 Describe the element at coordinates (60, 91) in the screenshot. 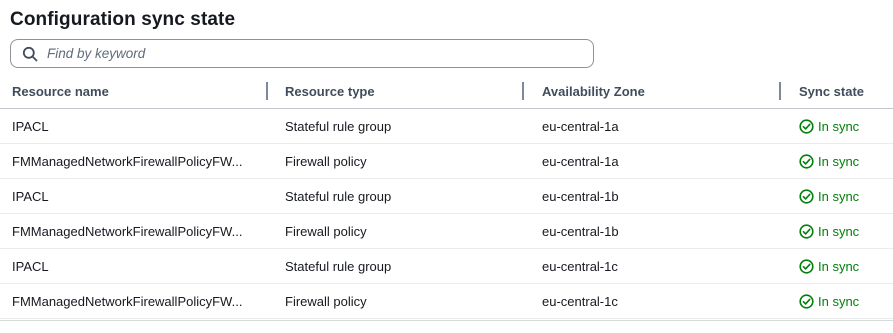

I see `column-header-resource-name: Resource name` at that location.